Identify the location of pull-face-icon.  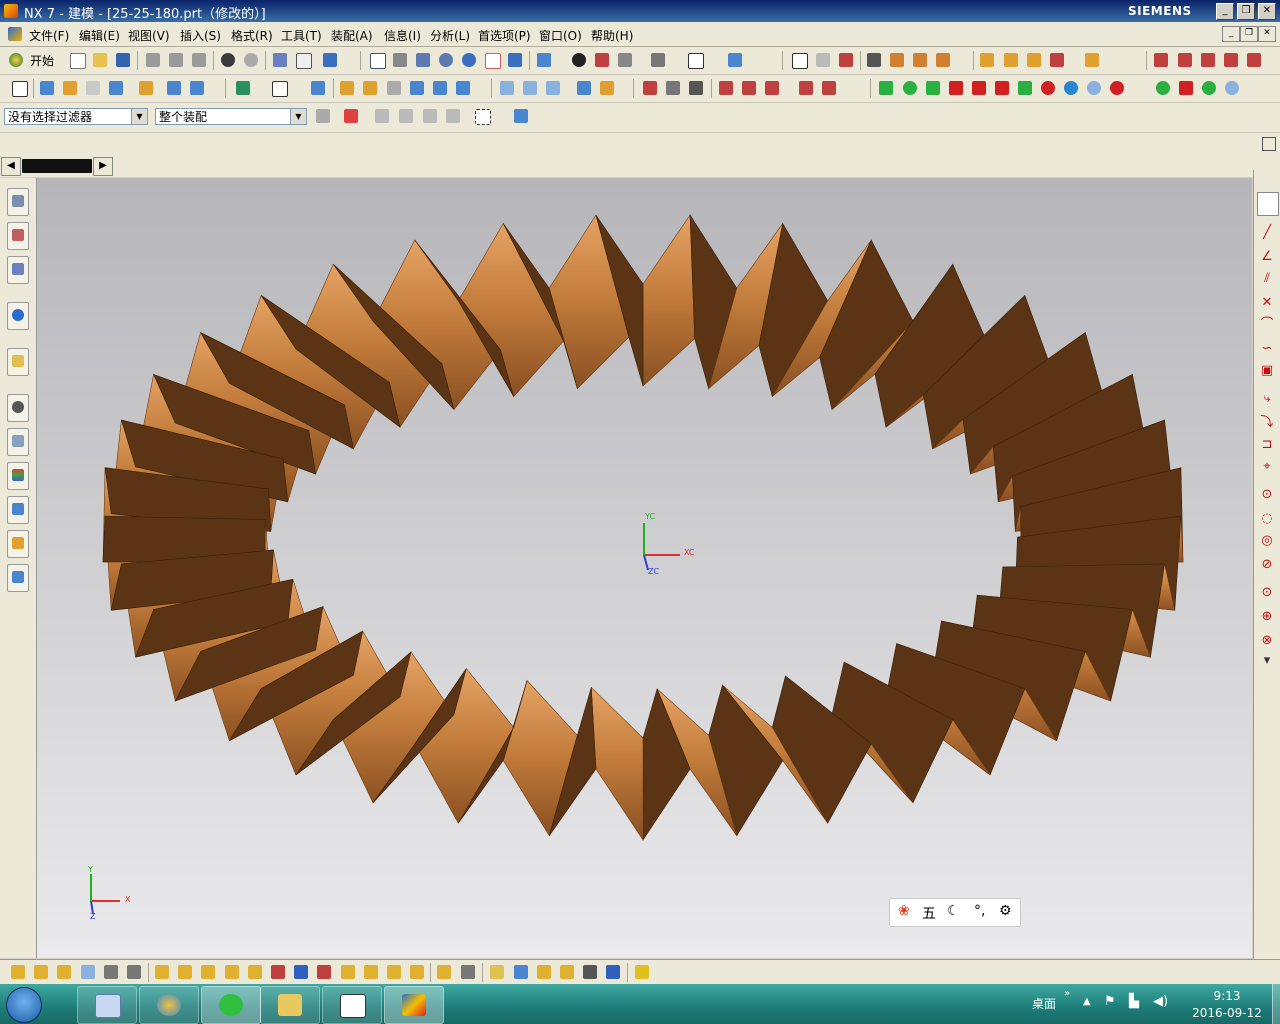
(772, 88).